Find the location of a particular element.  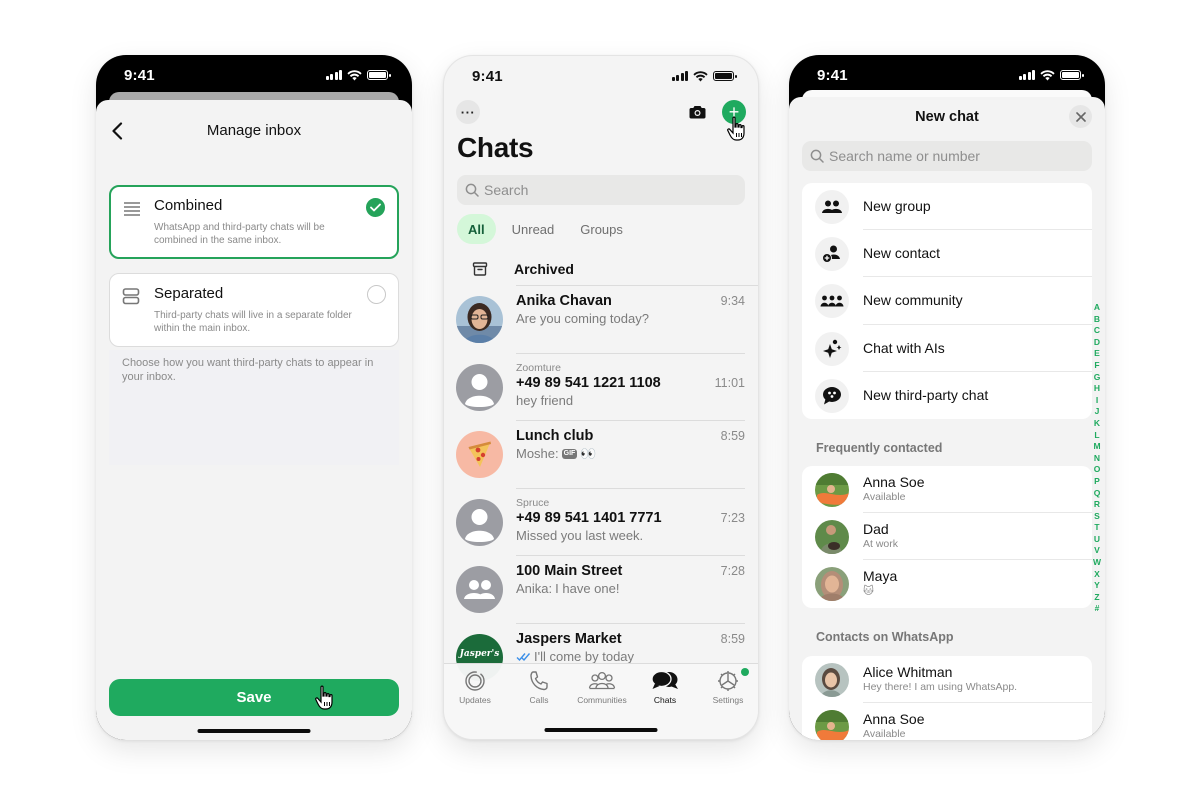

alphabet-index-letter: I is located at coordinates (1097, 401).